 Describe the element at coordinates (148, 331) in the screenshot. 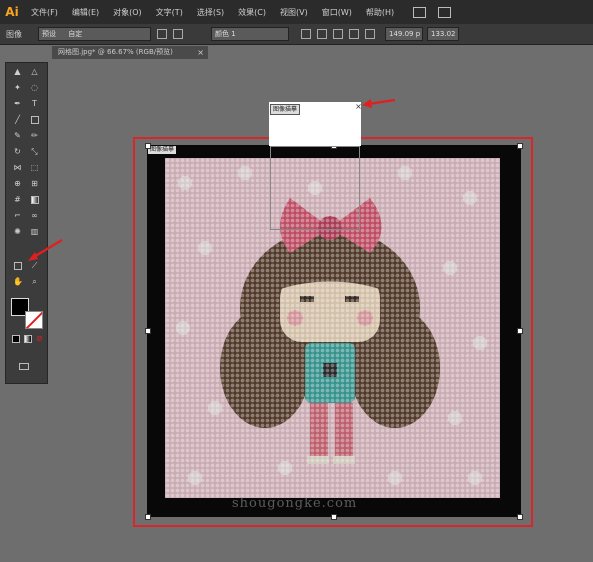

I see `handle-middle-left` at that location.